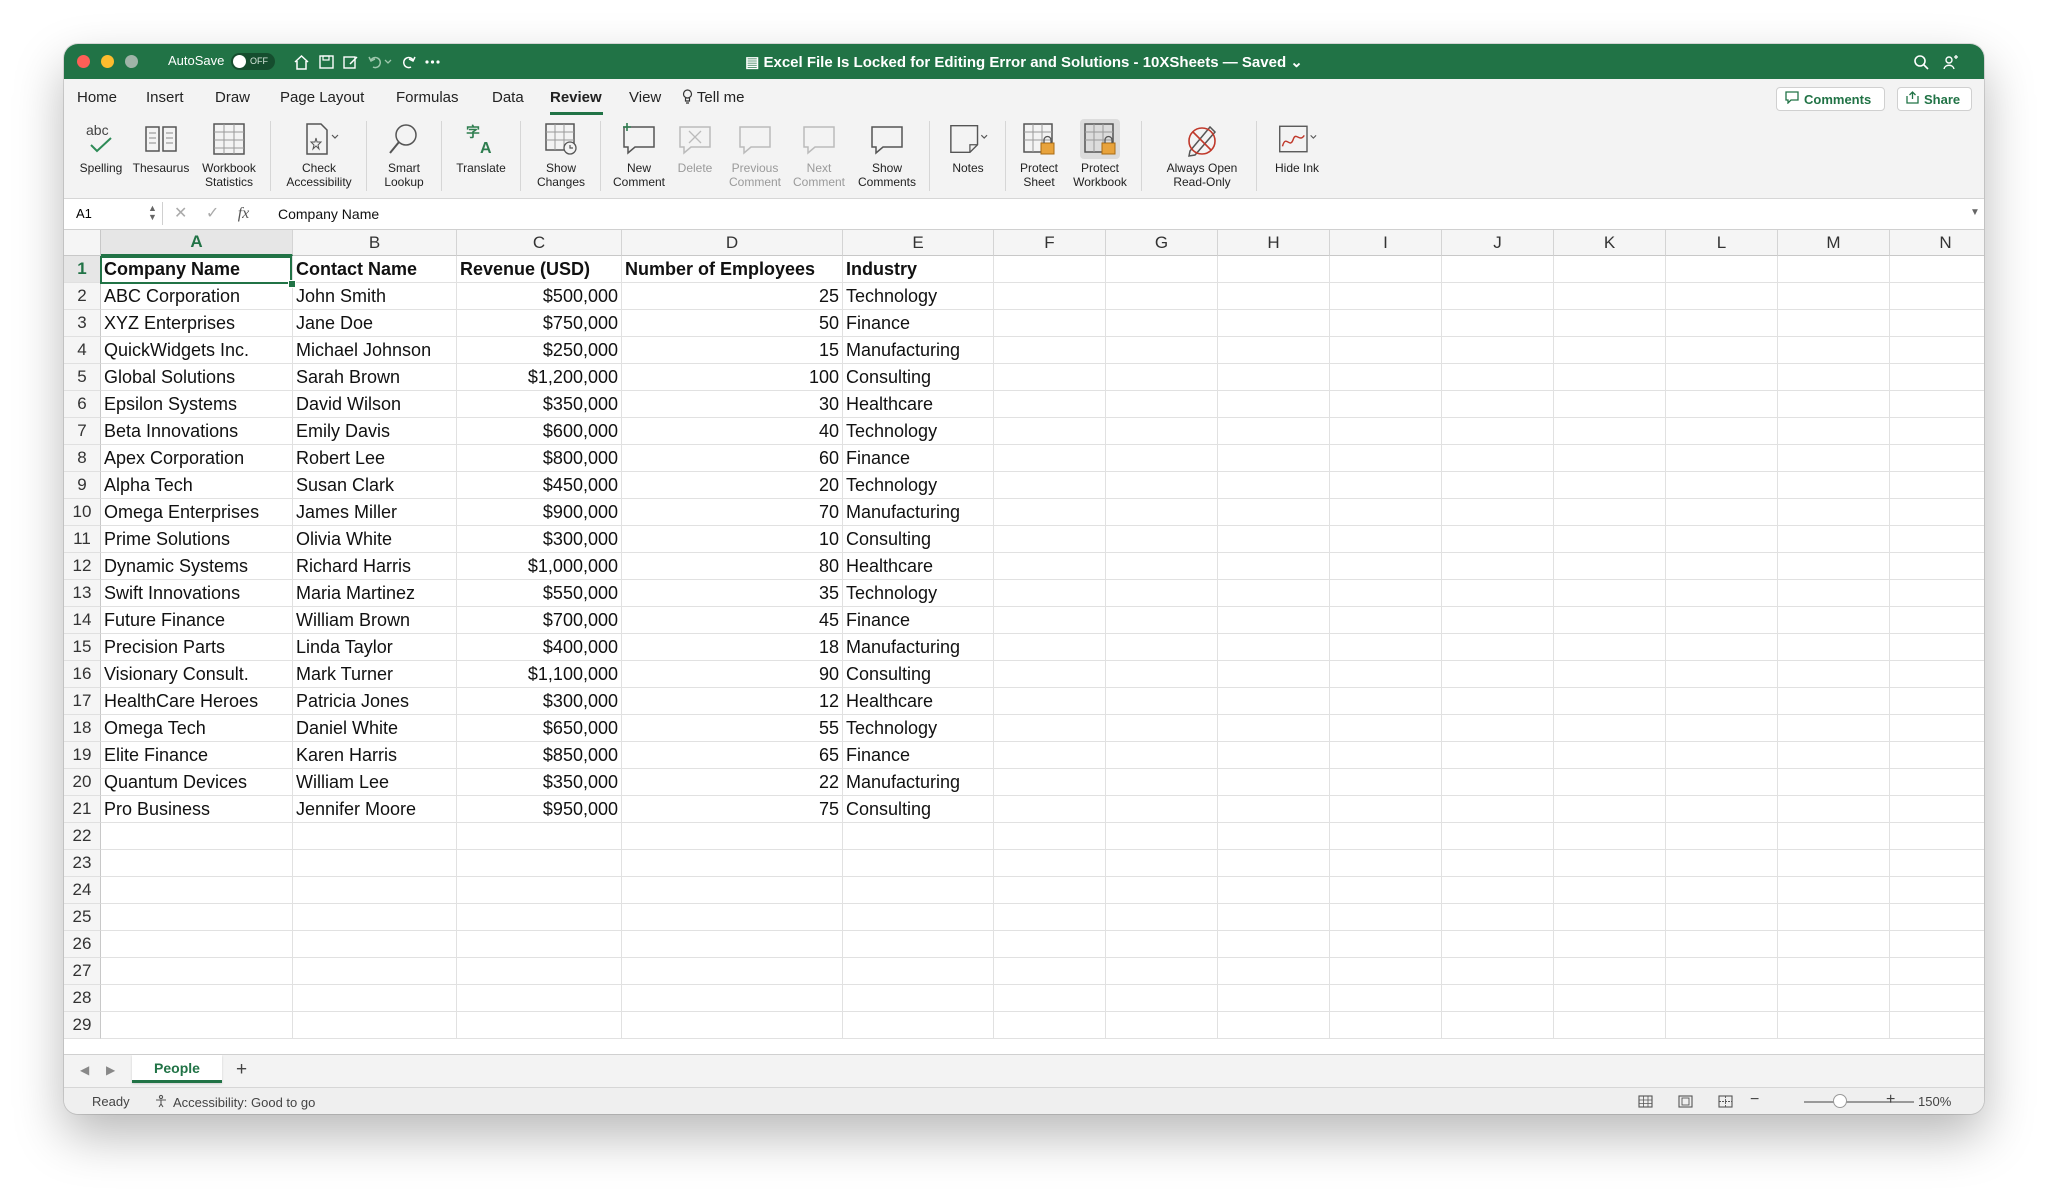 Image resolution: width=2048 pixels, height=1198 pixels. Describe the element at coordinates (197, 701) in the screenshot. I see `data-cell: HealthCare Heroes` at that location.